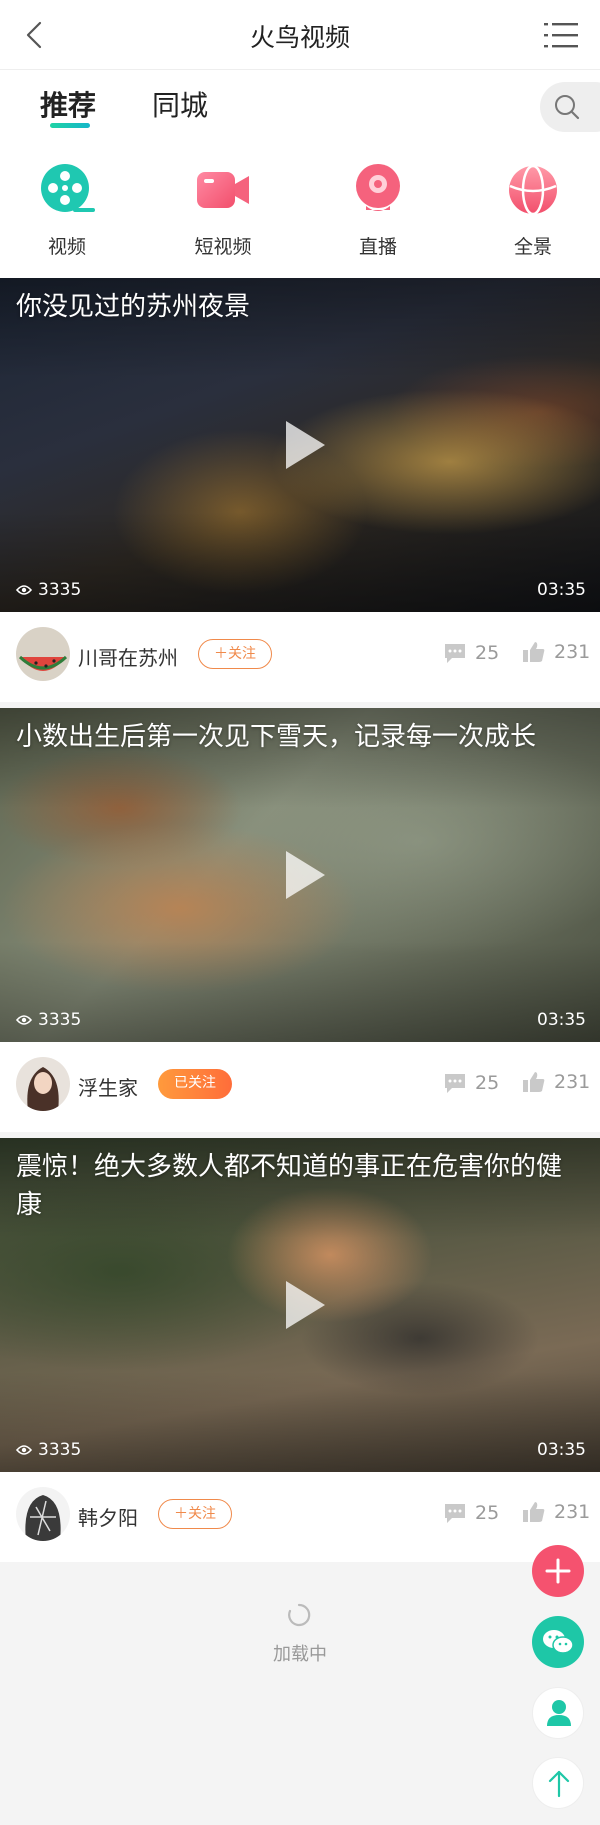 Image resolution: width=600 pixels, height=1825 pixels. Describe the element at coordinates (300, 1087) in the screenshot. I see `video-meta: 浮生家 已关注 25 231` at that location.